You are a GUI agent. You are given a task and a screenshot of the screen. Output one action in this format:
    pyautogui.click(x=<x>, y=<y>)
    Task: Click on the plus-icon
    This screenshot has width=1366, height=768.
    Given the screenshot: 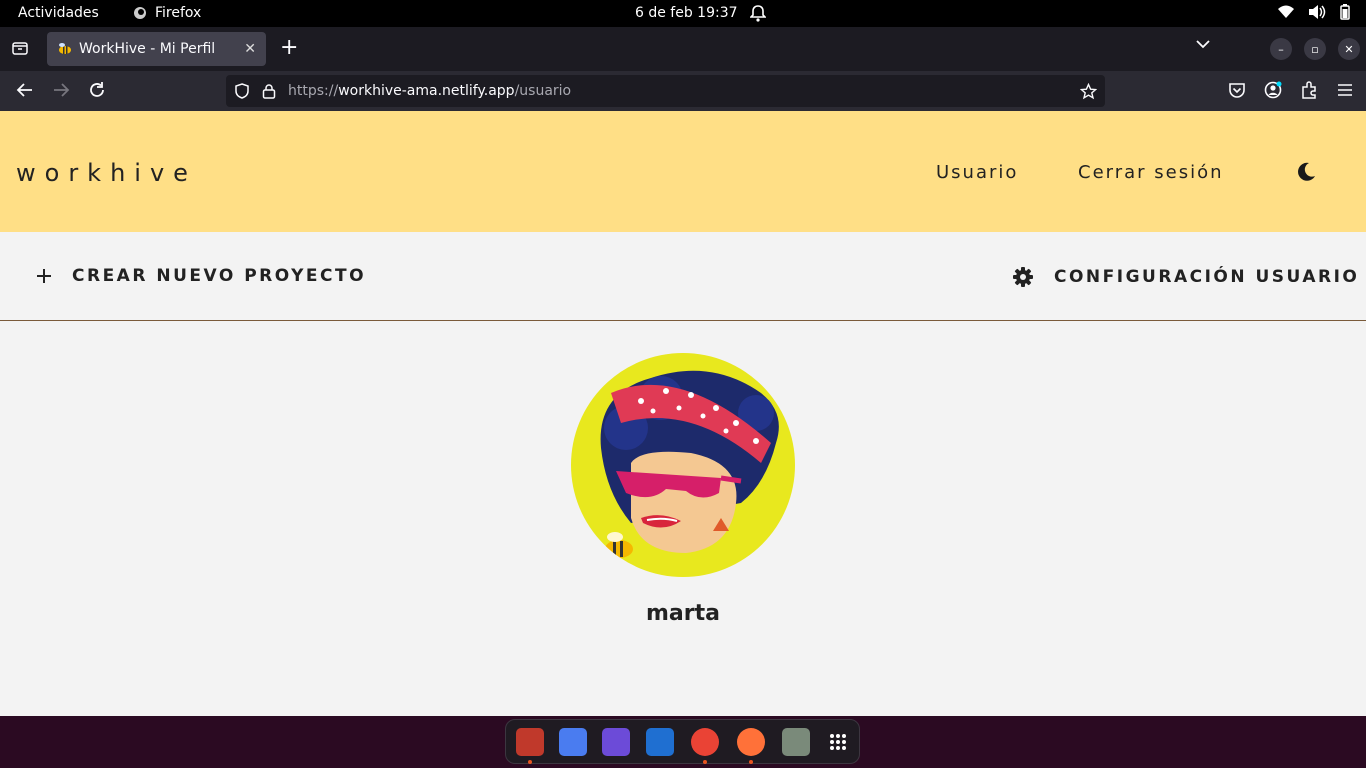 What is the action you would take?
    pyautogui.click(x=44, y=276)
    